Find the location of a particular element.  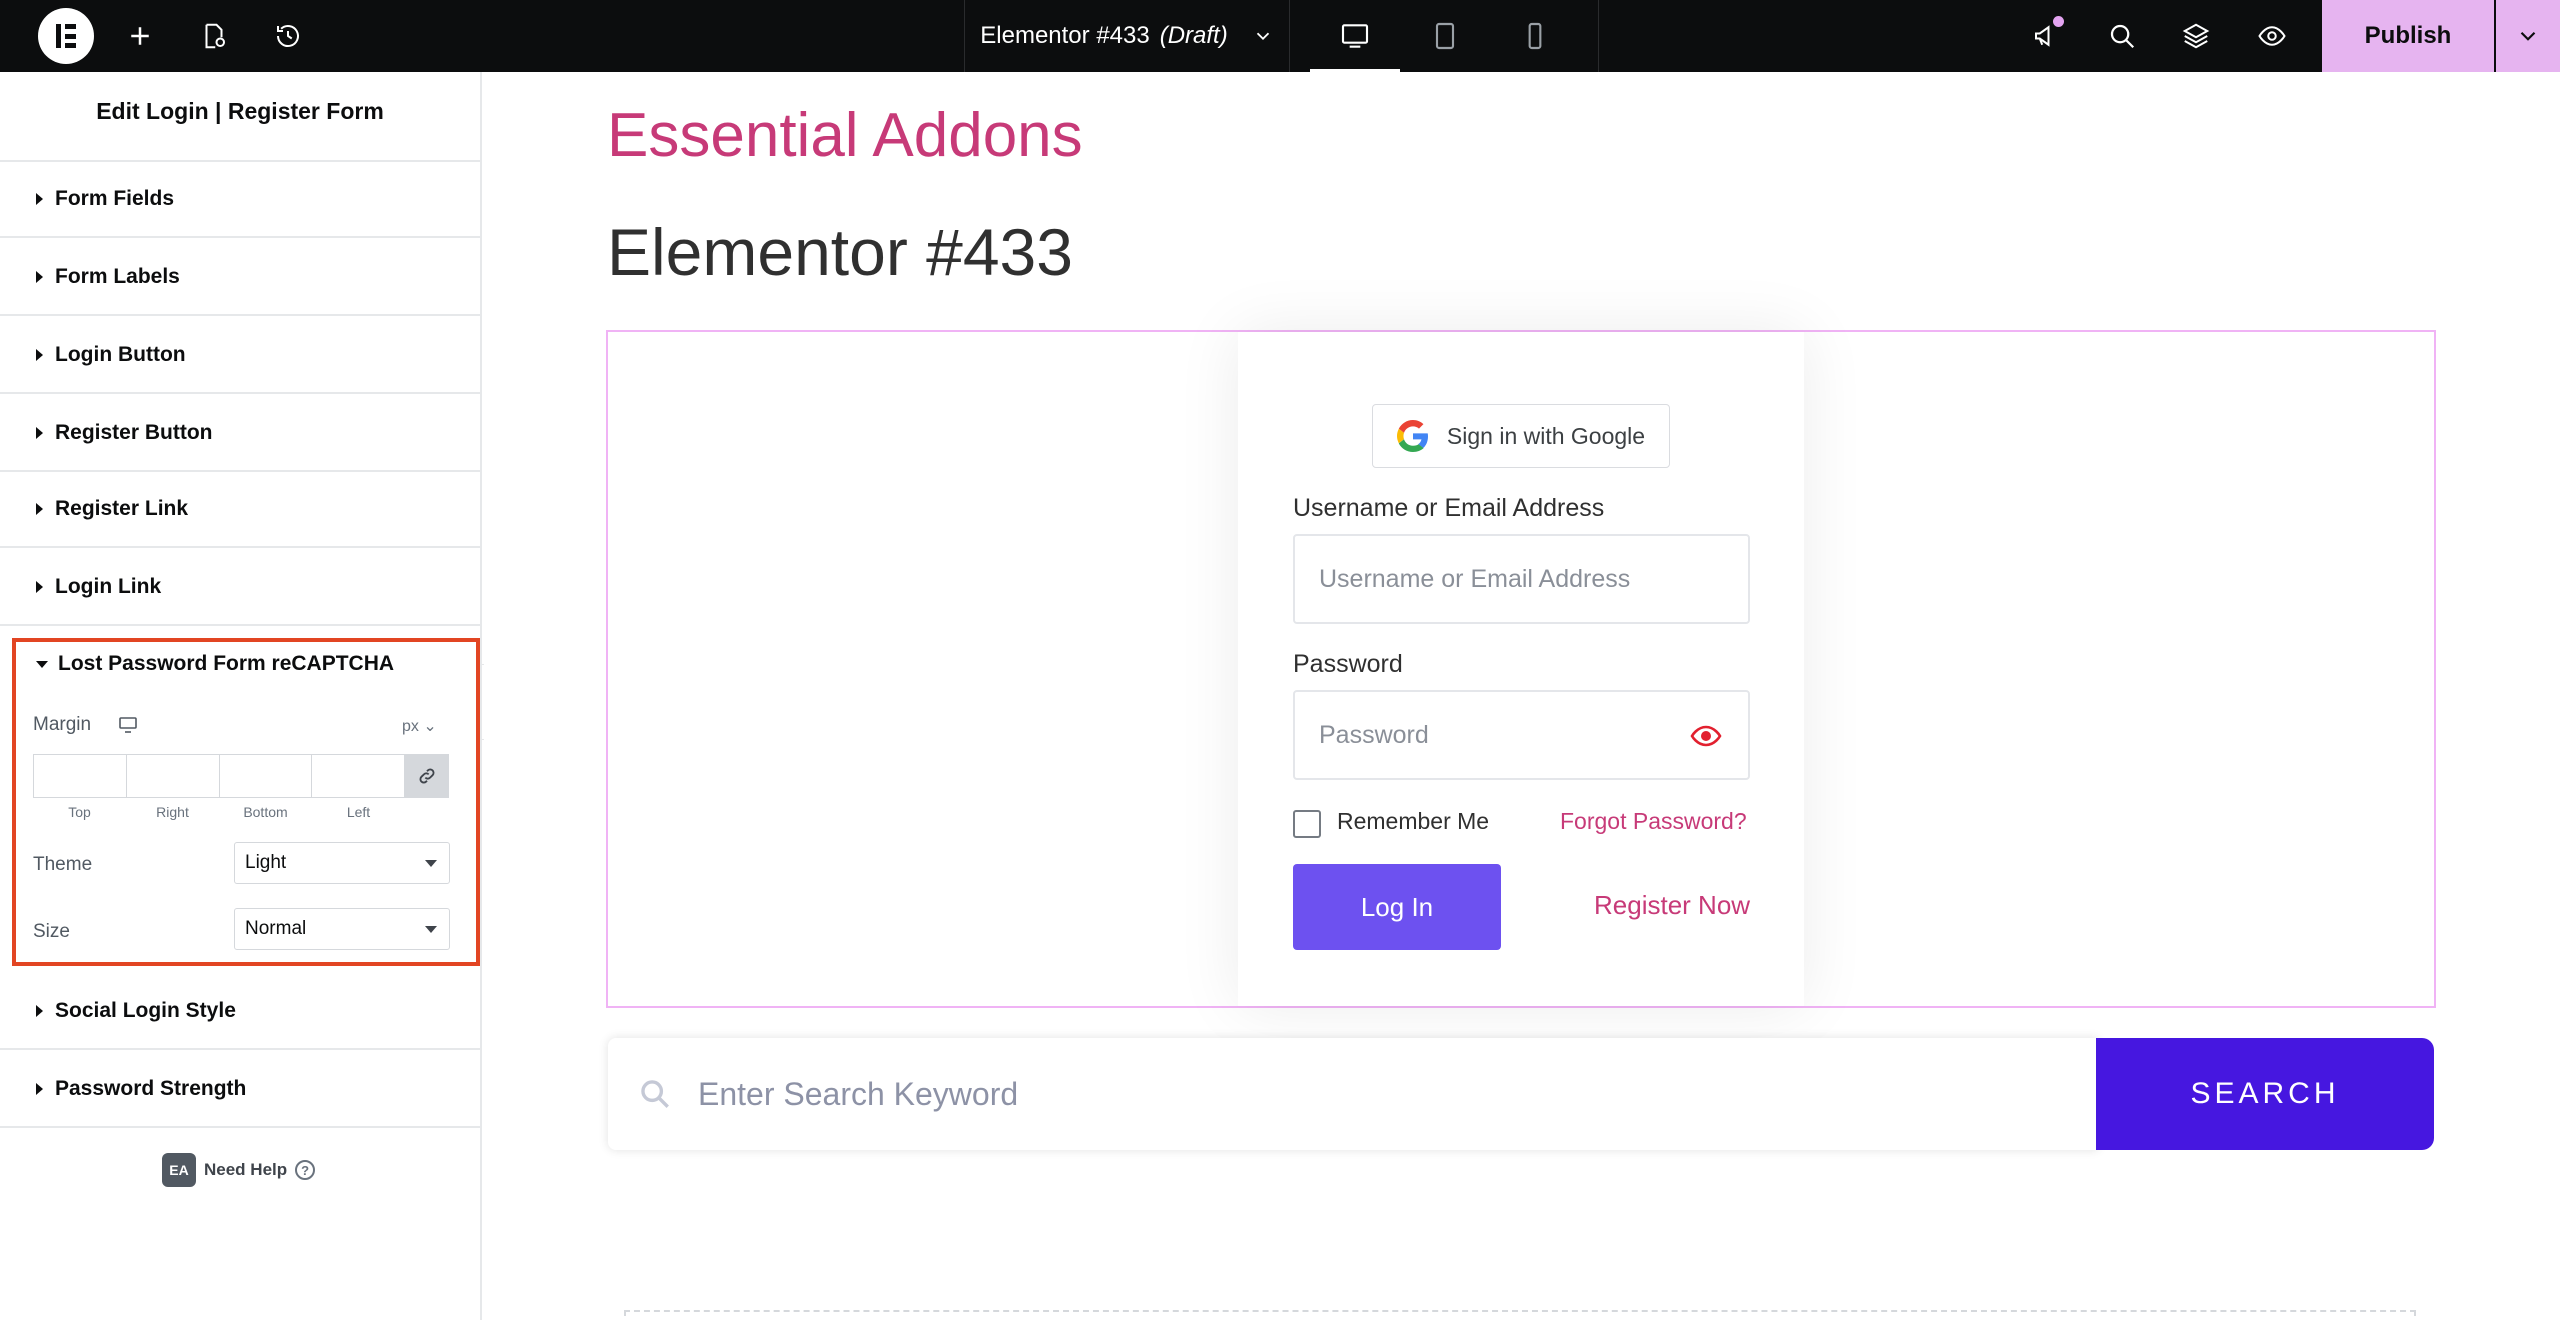

google-icon is located at coordinates (1412, 436).